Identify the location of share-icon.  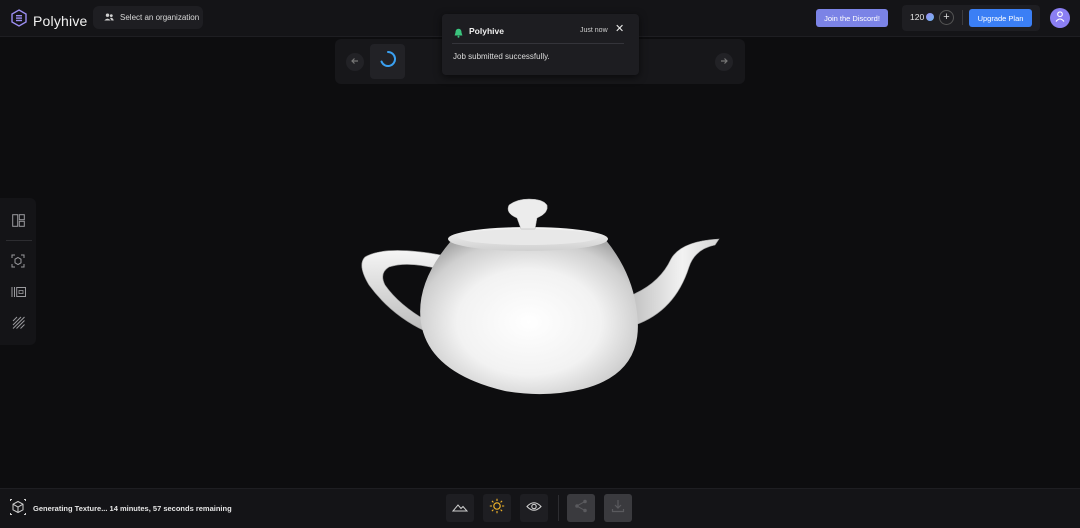
(581, 508).